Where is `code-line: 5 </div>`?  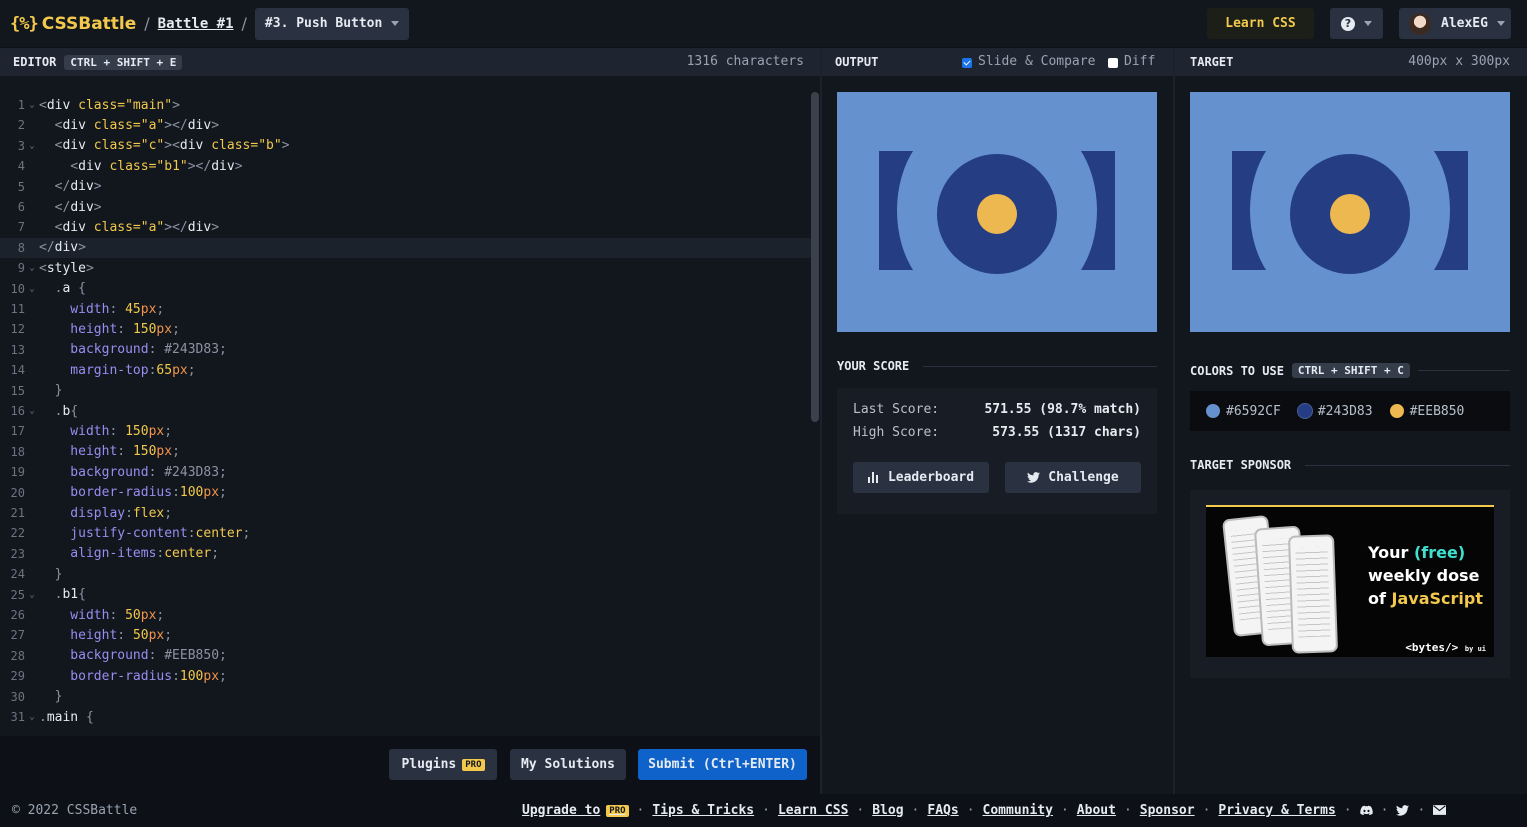
code-line: 5 </div> is located at coordinates (406, 187).